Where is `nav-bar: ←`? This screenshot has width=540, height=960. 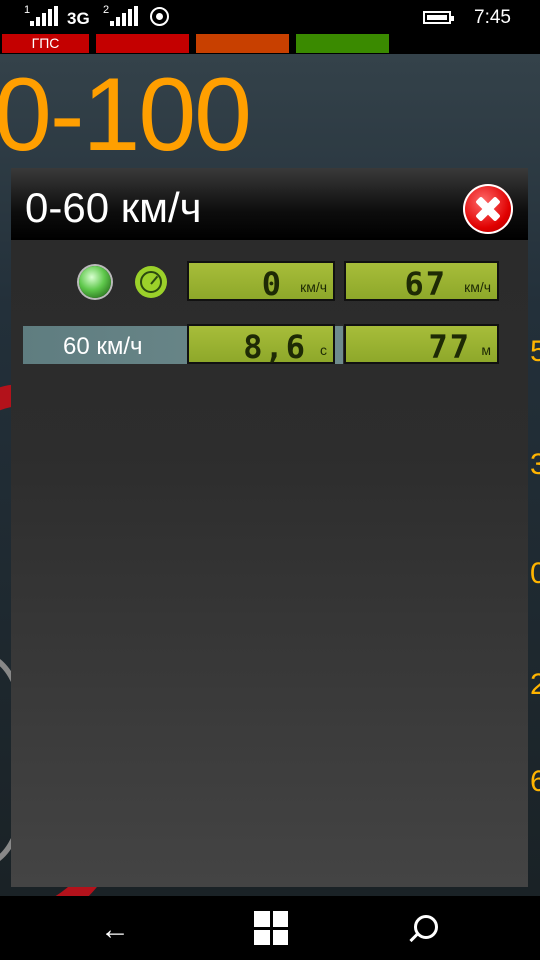 nav-bar: ← is located at coordinates (270, 928).